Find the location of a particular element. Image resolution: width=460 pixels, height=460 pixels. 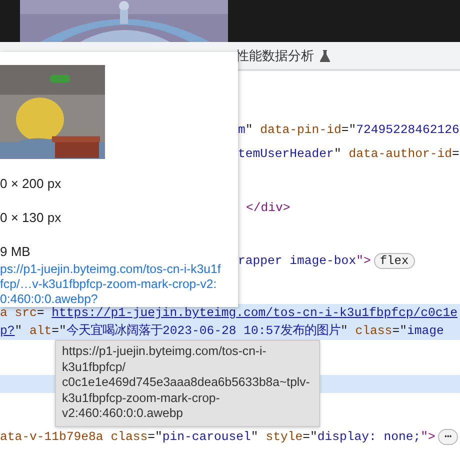

image-detail: 9 MB is located at coordinates (16, 251).